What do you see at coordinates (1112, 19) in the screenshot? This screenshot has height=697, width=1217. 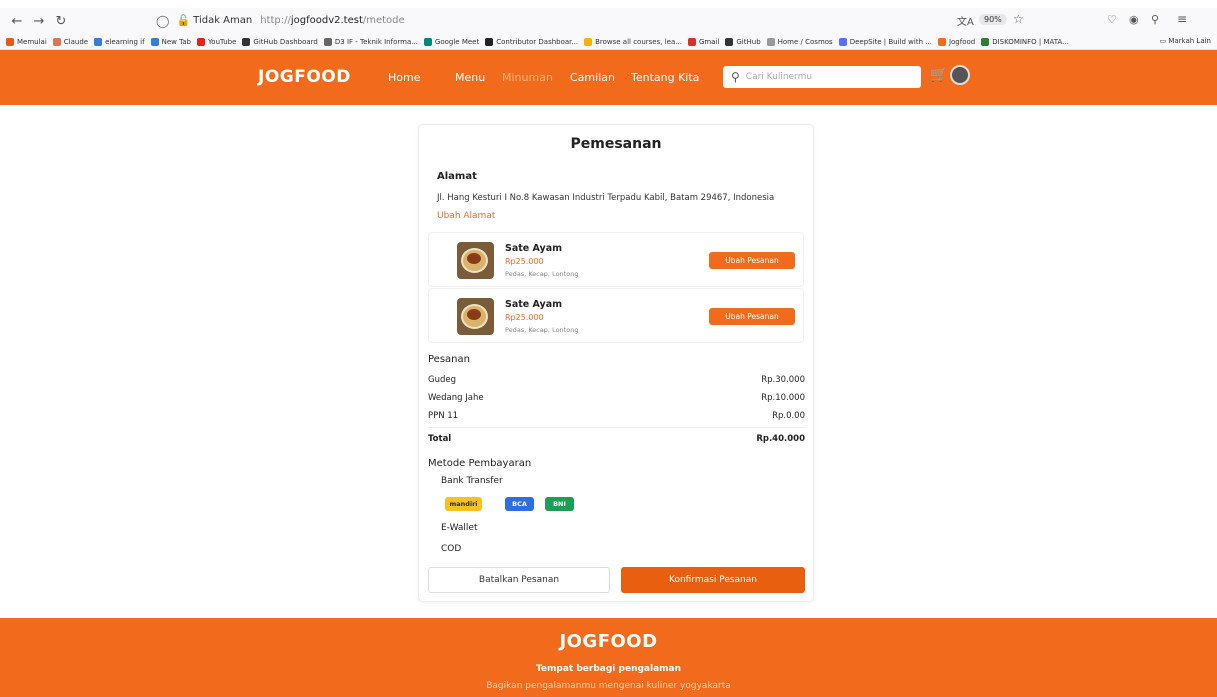 I see `pocket-icon: ♡` at bounding box center [1112, 19].